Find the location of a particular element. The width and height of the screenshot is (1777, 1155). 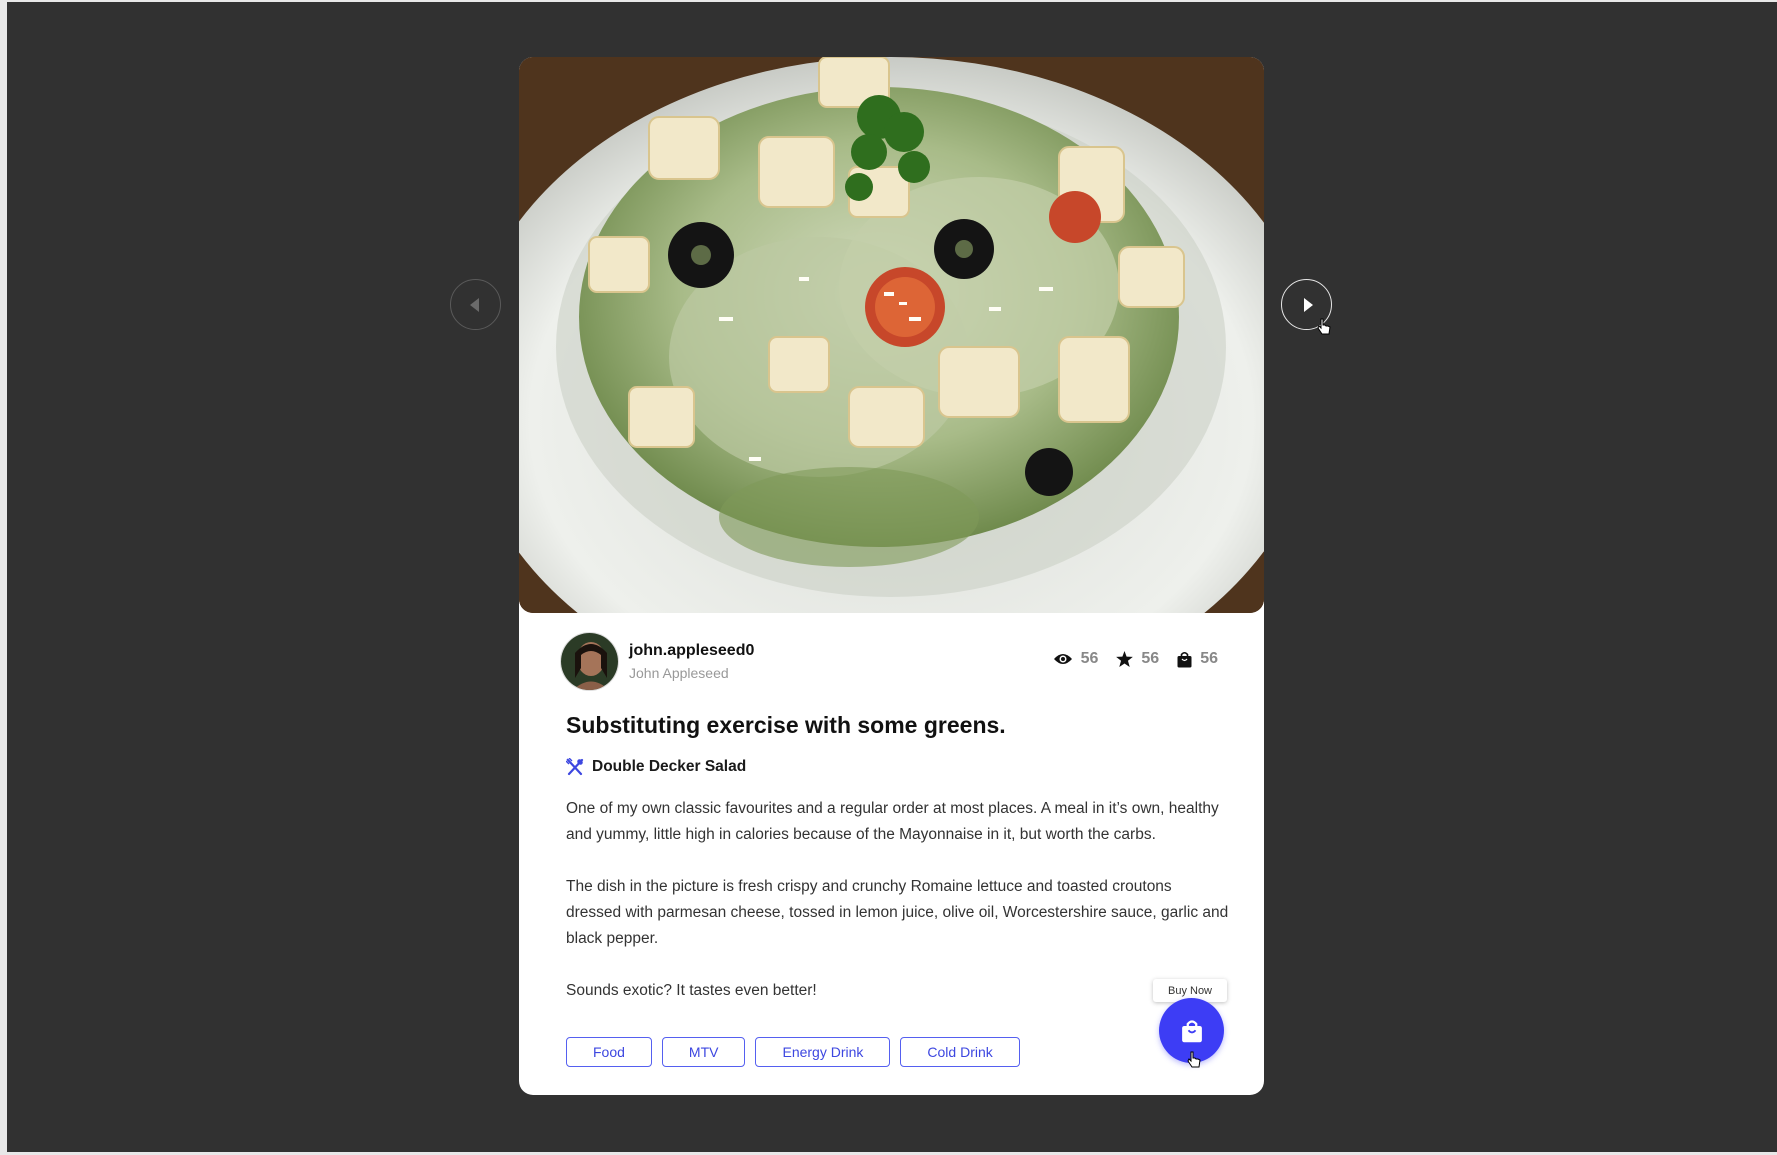

dish-row: Double Decker Salad is located at coordinates (656, 767).